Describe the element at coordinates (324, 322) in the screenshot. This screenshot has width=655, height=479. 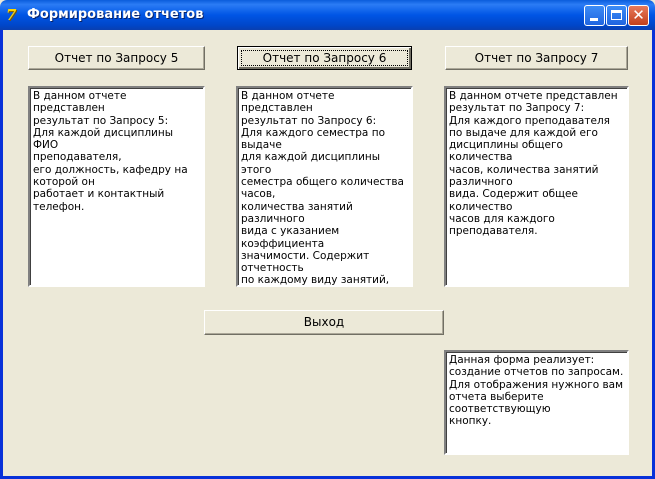
I see `exit-button: Выход` at that location.